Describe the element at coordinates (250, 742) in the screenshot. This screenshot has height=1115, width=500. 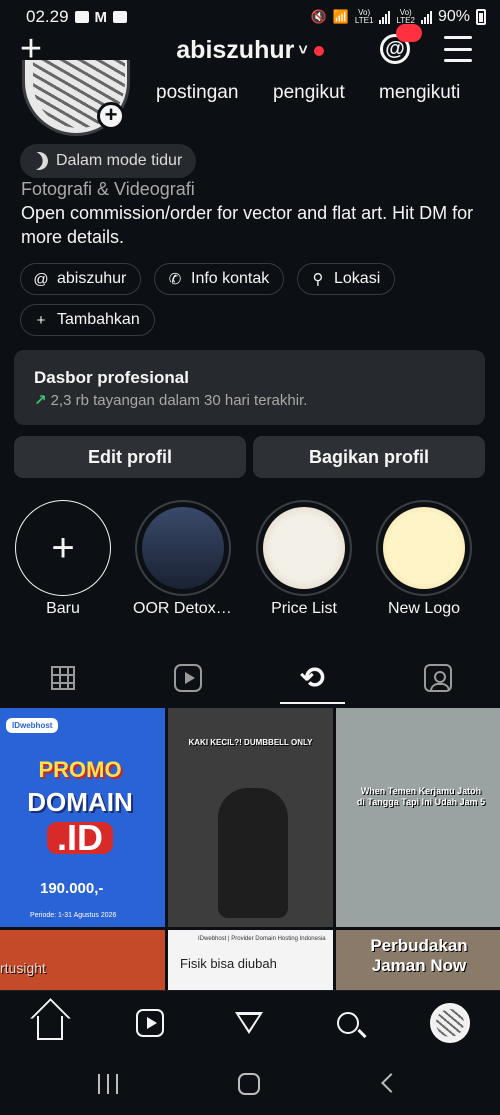
I see `post-caption: KAKI KECIL?! DUMBBELL ONLY` at that location.